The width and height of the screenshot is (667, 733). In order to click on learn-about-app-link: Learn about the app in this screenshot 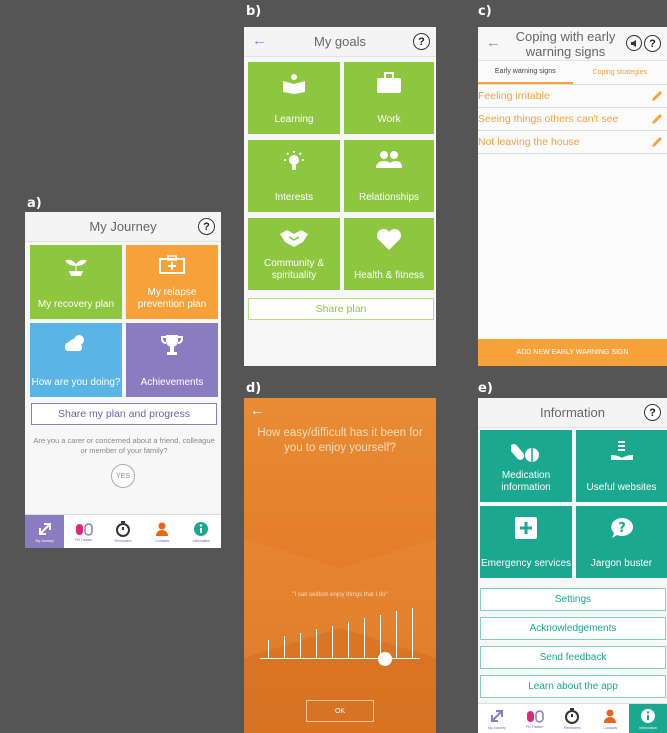, I will do `click(573, 686)`.